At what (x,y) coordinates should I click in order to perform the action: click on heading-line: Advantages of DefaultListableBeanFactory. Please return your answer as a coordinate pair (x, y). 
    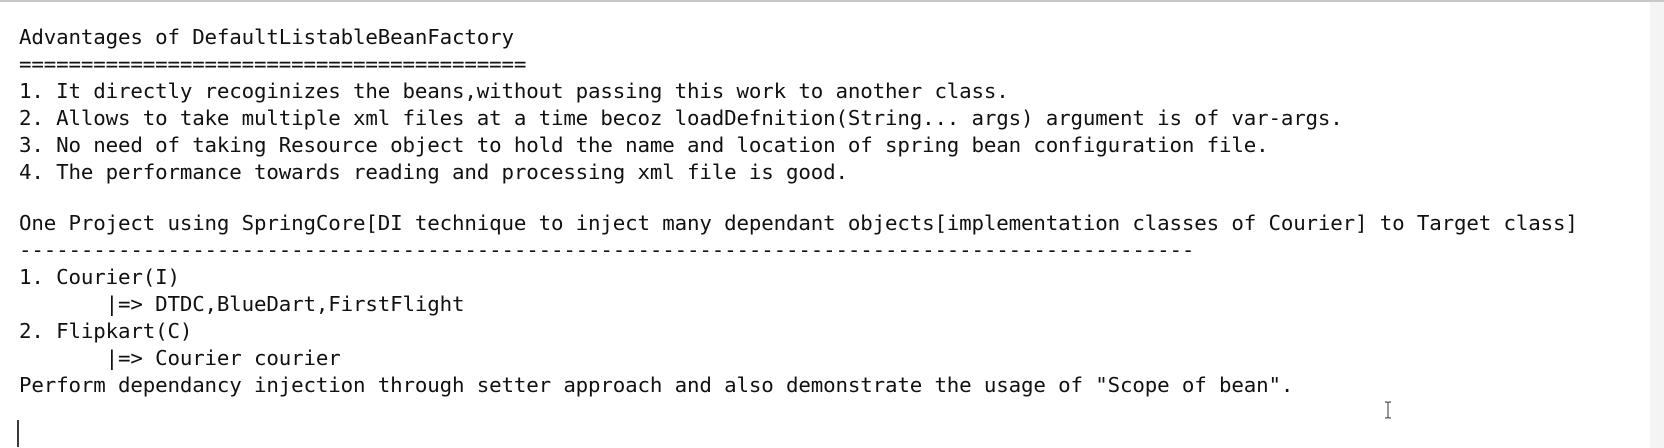
    Looking at the image, I should click on (266, 37).